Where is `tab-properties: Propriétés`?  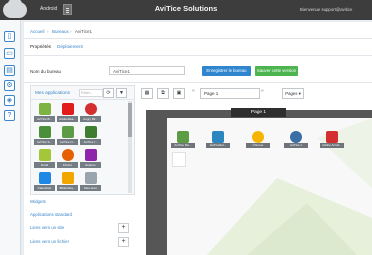
tab-properties: Propriétés is located at coordinates (40, 46).